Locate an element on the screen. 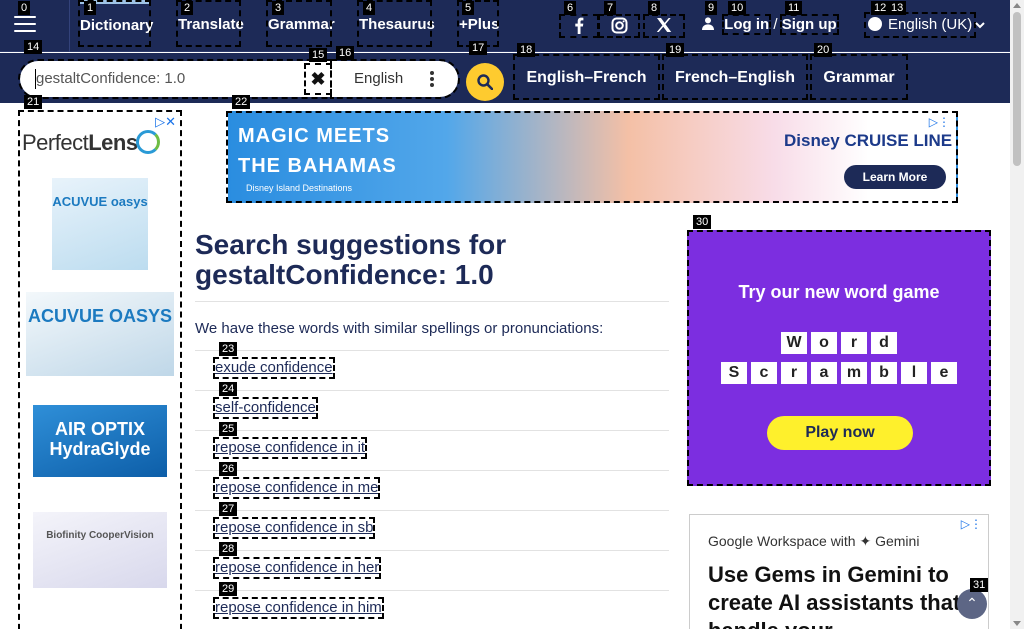 Image resolution: width=1024 pixels, height=629 pixels. badge: 3 is located at coordinates (278, 8).